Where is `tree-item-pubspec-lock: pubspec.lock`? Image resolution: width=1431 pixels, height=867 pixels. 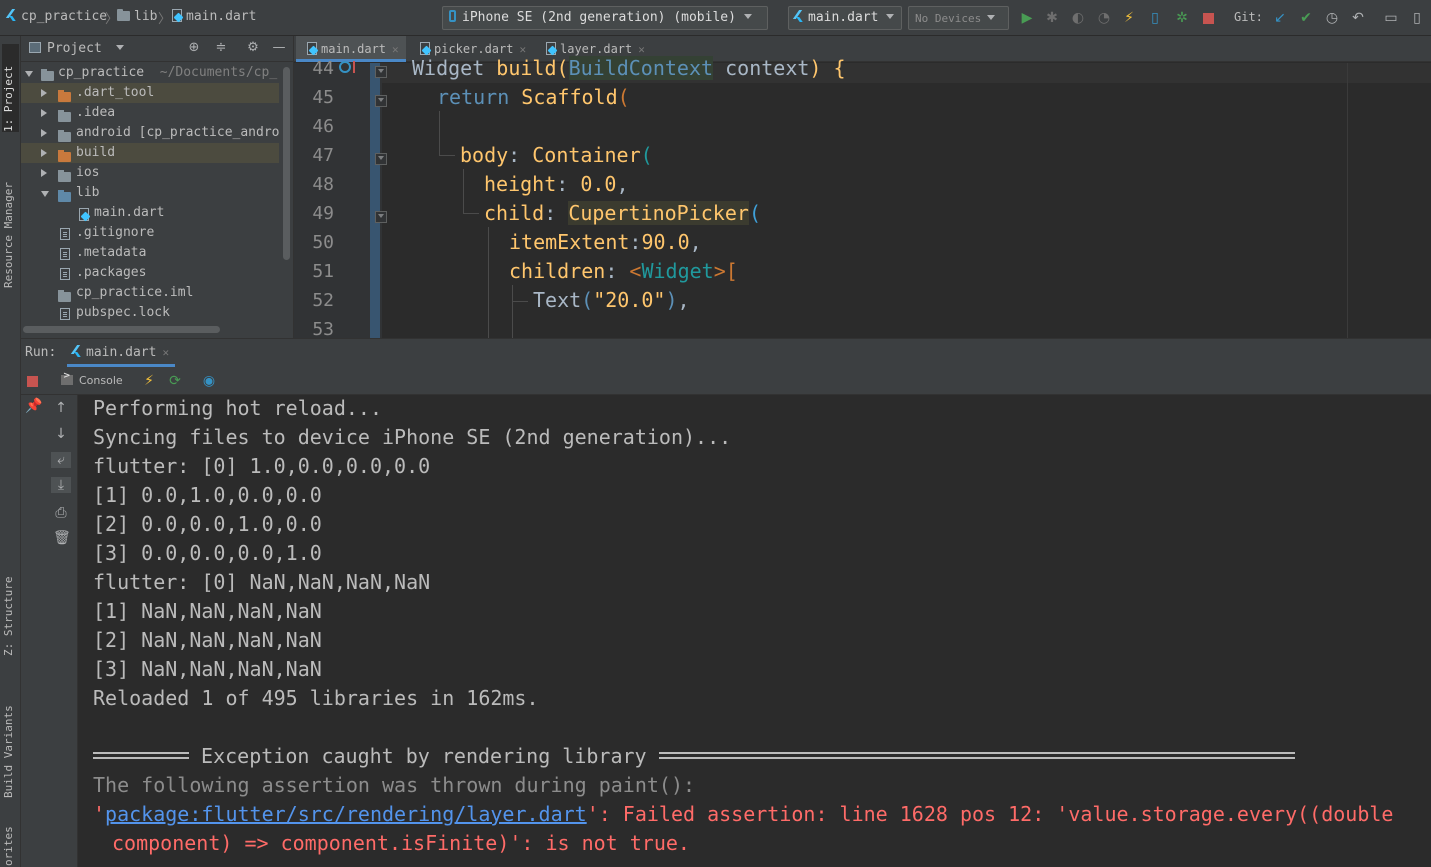
tree-item-pubspec-lock: pubspec.lock is located at coordinates (150, 313).